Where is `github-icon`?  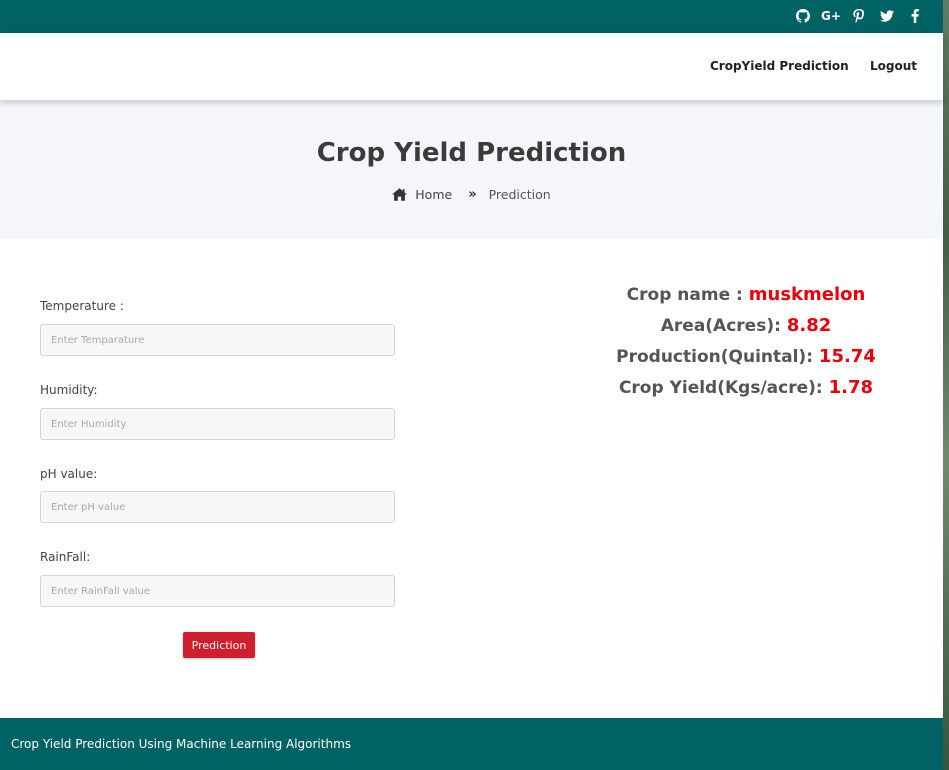 github-icon is located at coordinates (803, 16).